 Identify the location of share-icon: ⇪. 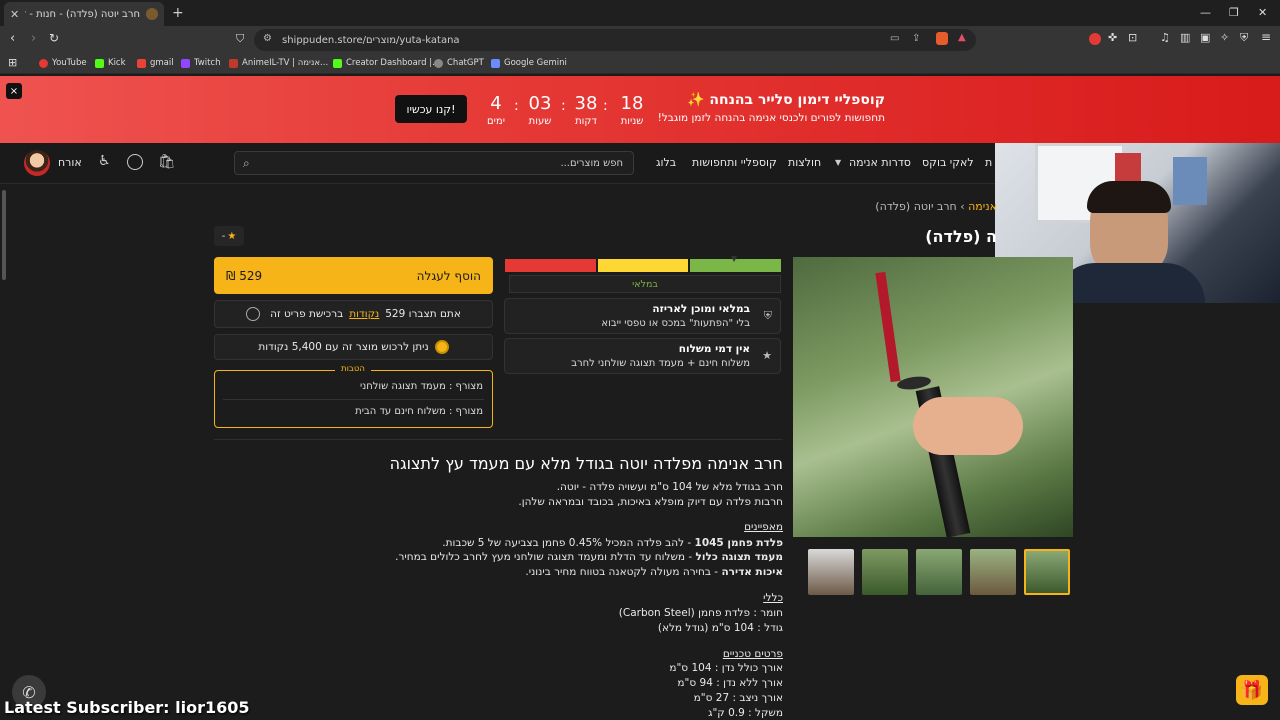
(916, 38).